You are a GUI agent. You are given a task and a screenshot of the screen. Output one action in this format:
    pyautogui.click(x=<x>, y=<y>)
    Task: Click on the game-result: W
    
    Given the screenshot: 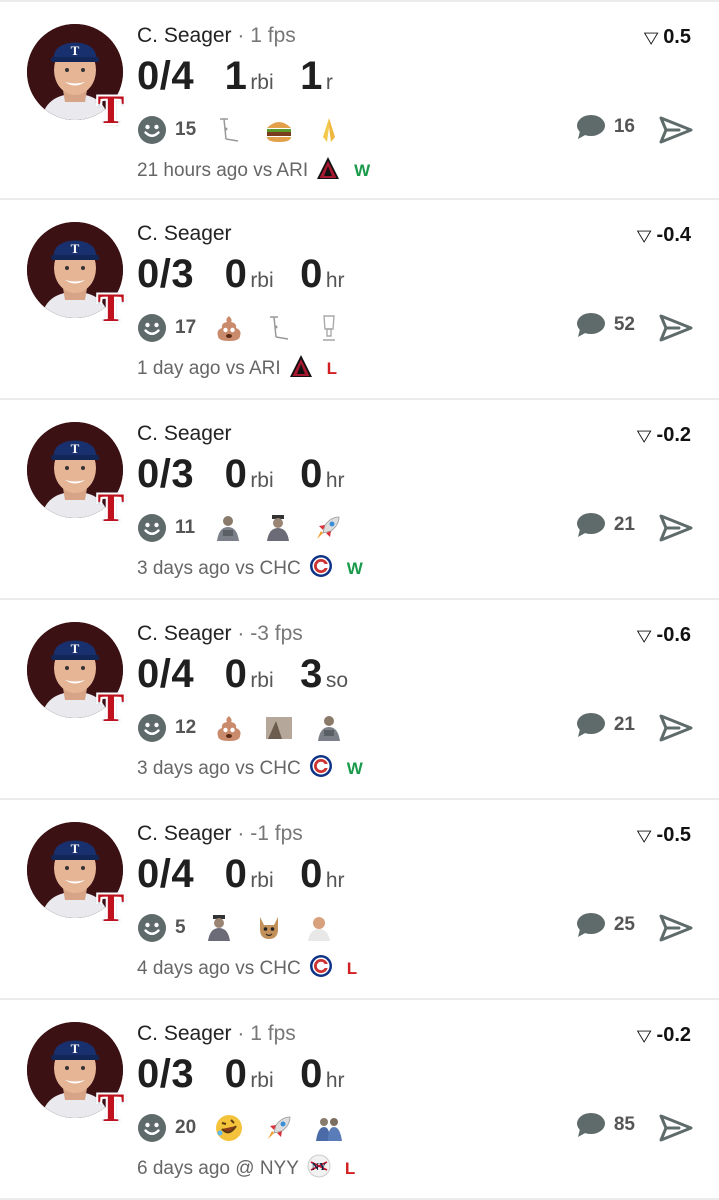 What is the action you would take?
    pyautogui.click(x=362, y=170)
    